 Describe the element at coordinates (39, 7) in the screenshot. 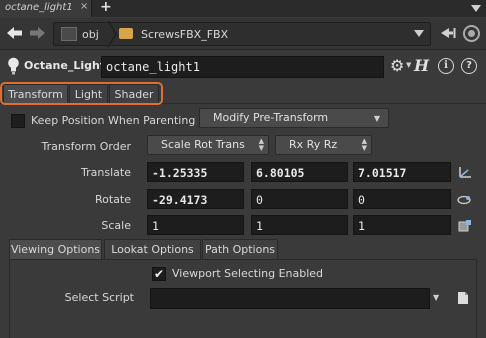

I see `tab-label: octane_light1` at that location.